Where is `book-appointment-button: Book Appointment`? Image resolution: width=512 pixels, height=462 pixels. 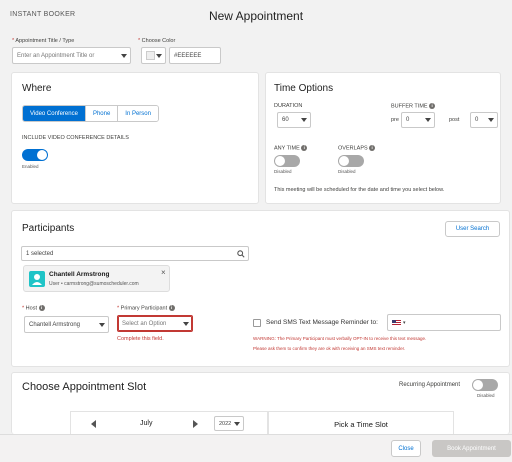 book-appointment-button: Book Appointment is located at coordinates (471, 448).